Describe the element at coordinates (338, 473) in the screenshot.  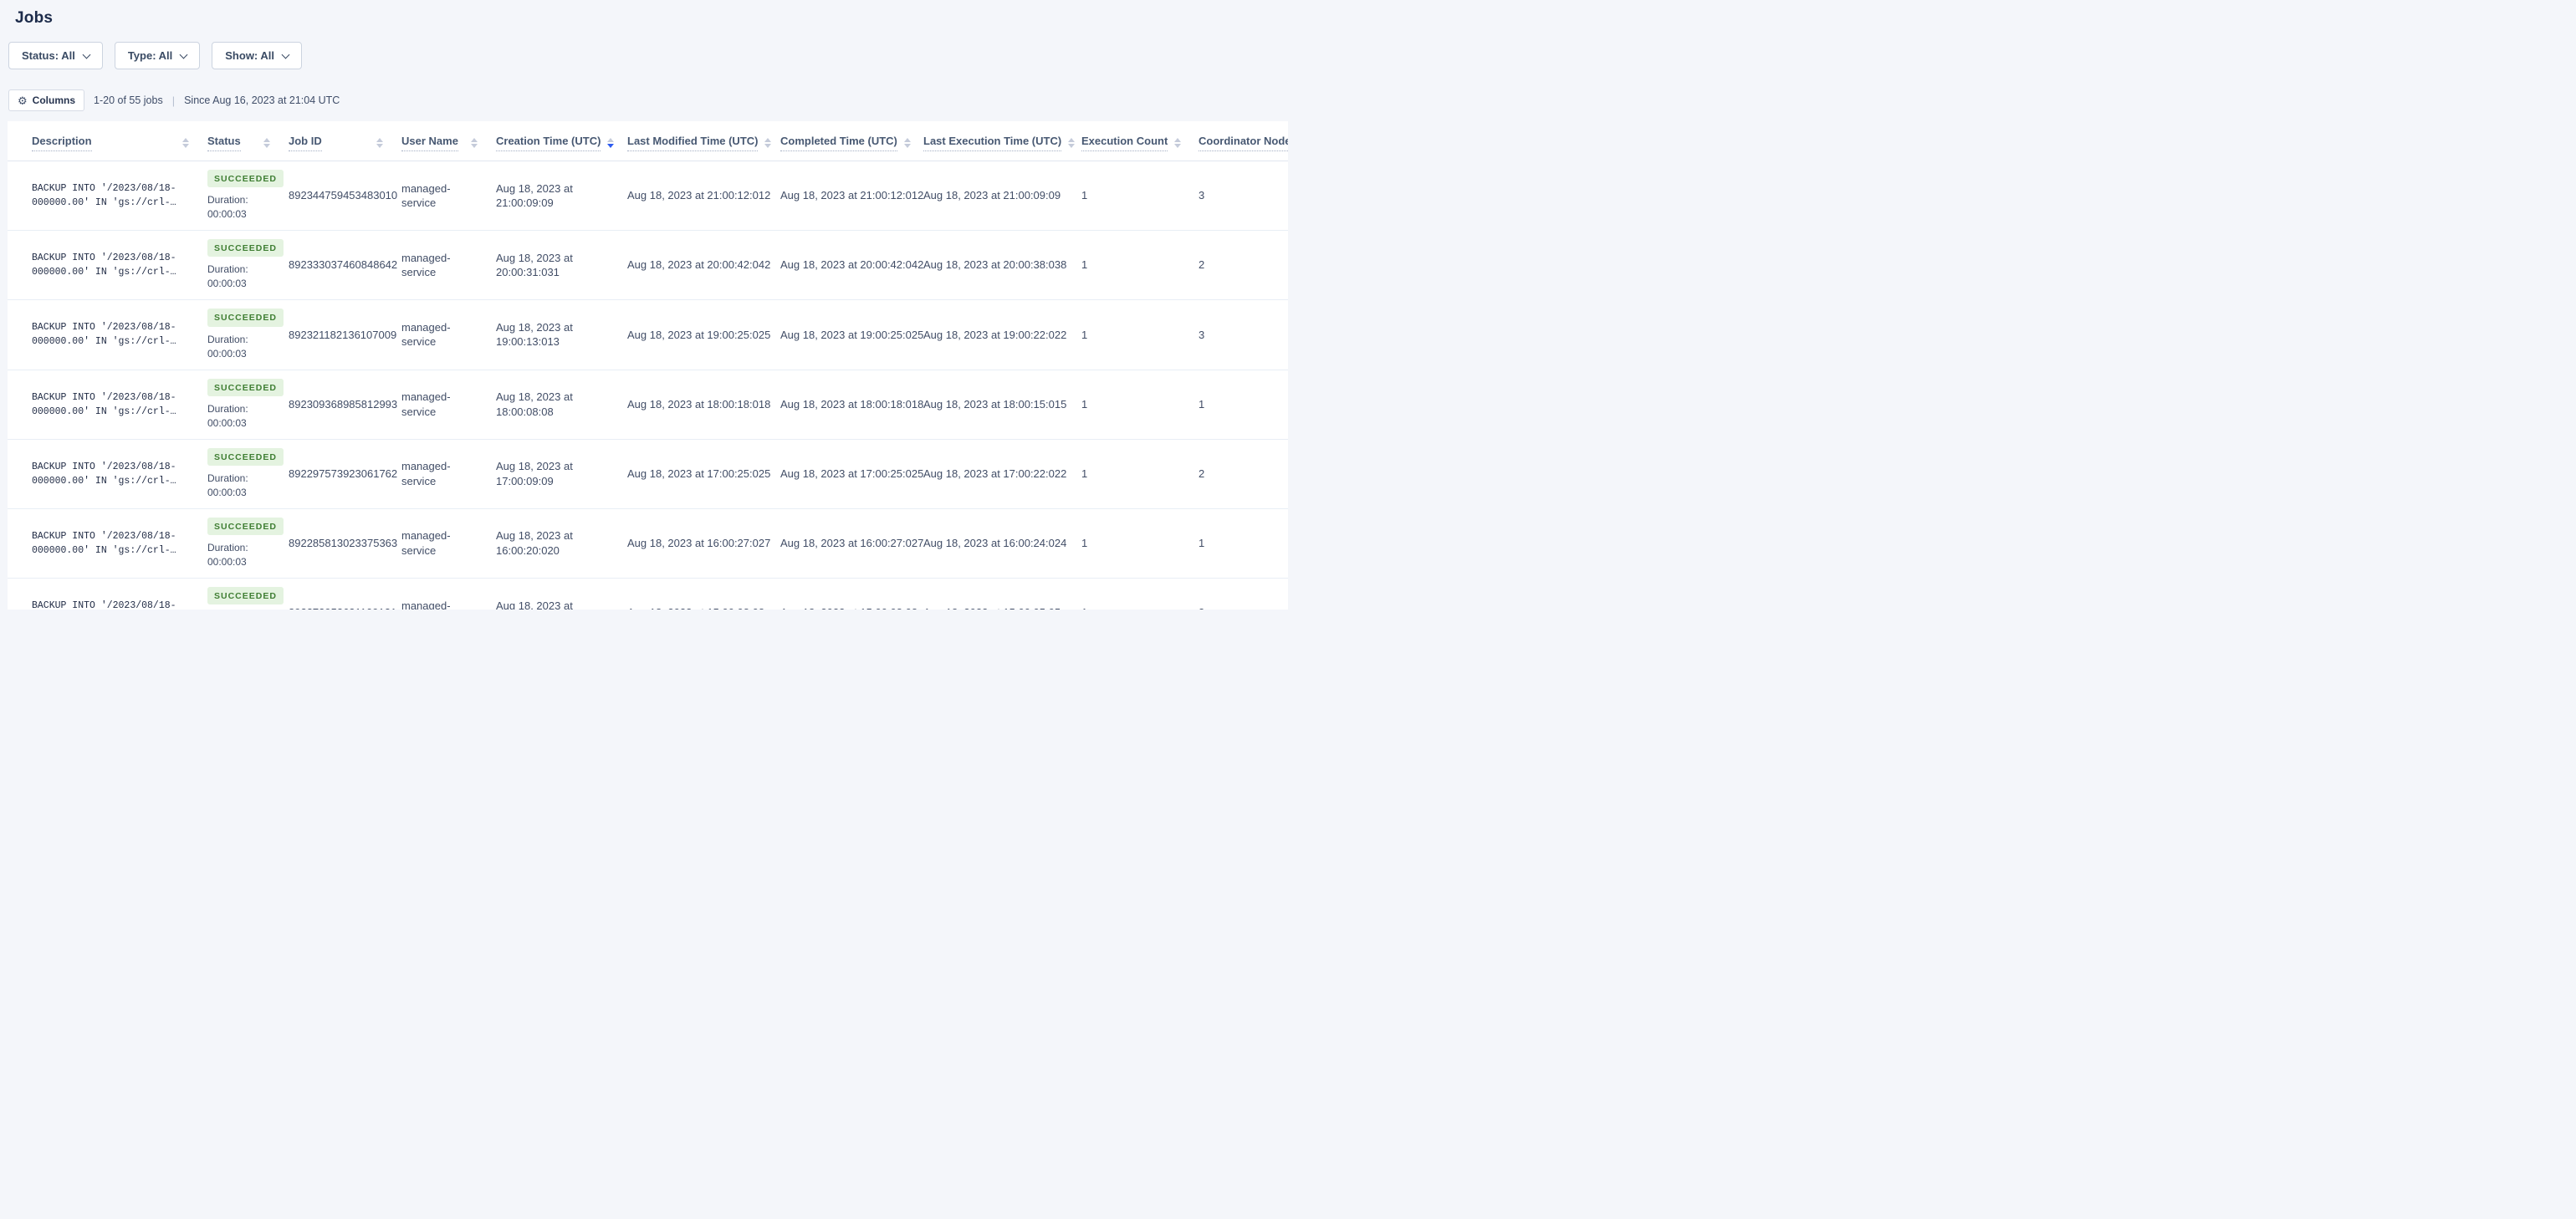
I see `job-id-cell: 892297573923061762` at that location.